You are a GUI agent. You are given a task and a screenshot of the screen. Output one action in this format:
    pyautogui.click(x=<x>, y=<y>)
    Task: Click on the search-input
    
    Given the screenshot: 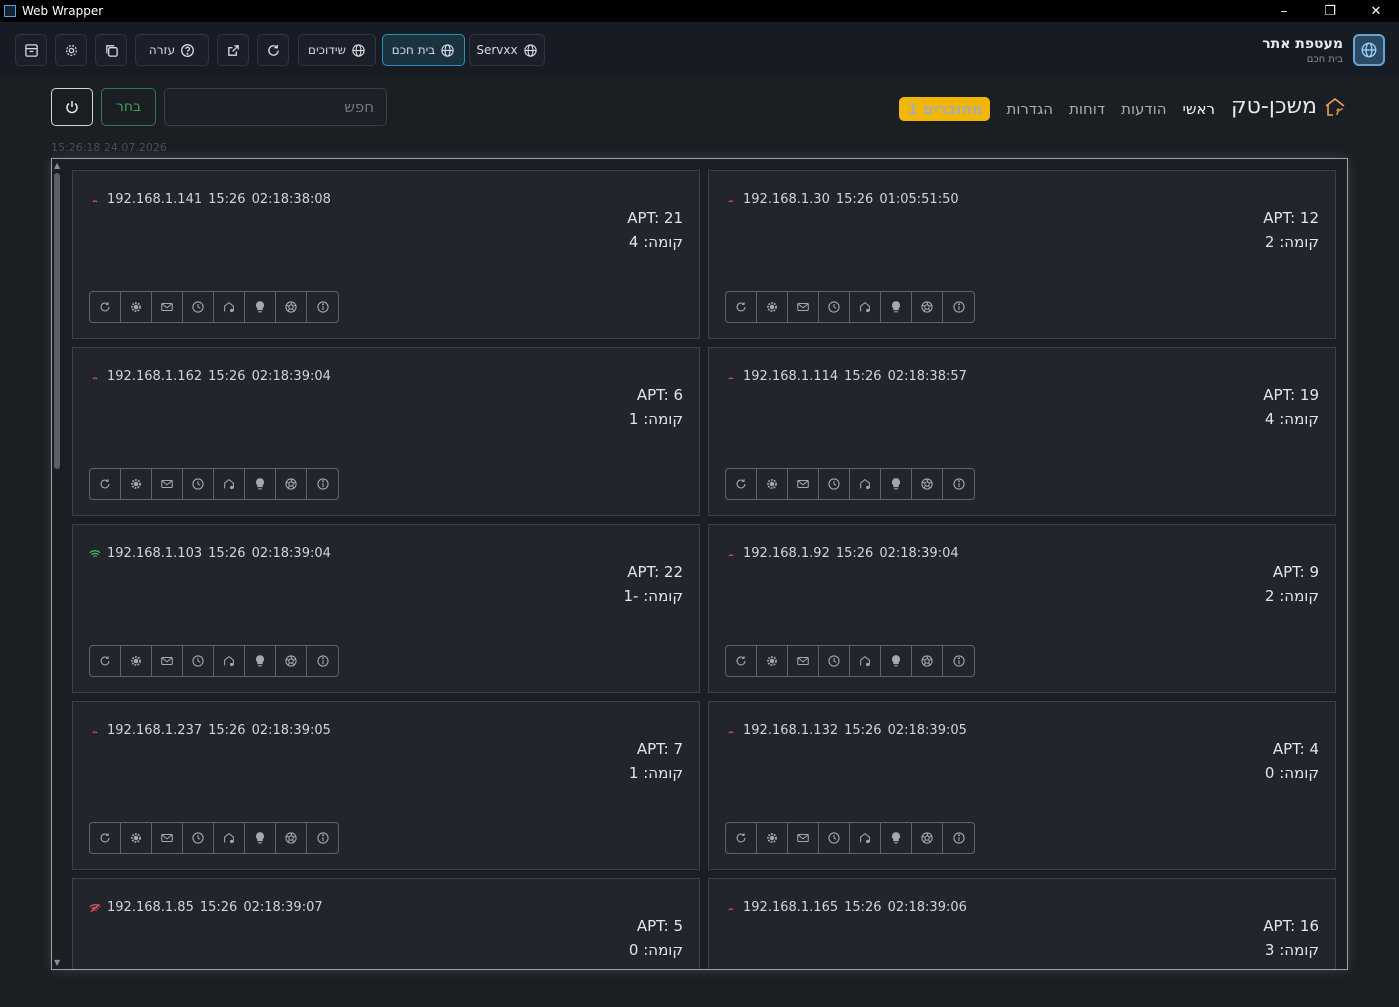 What is the action you would take?
    pyautogui.click(x=275, y=107)
    